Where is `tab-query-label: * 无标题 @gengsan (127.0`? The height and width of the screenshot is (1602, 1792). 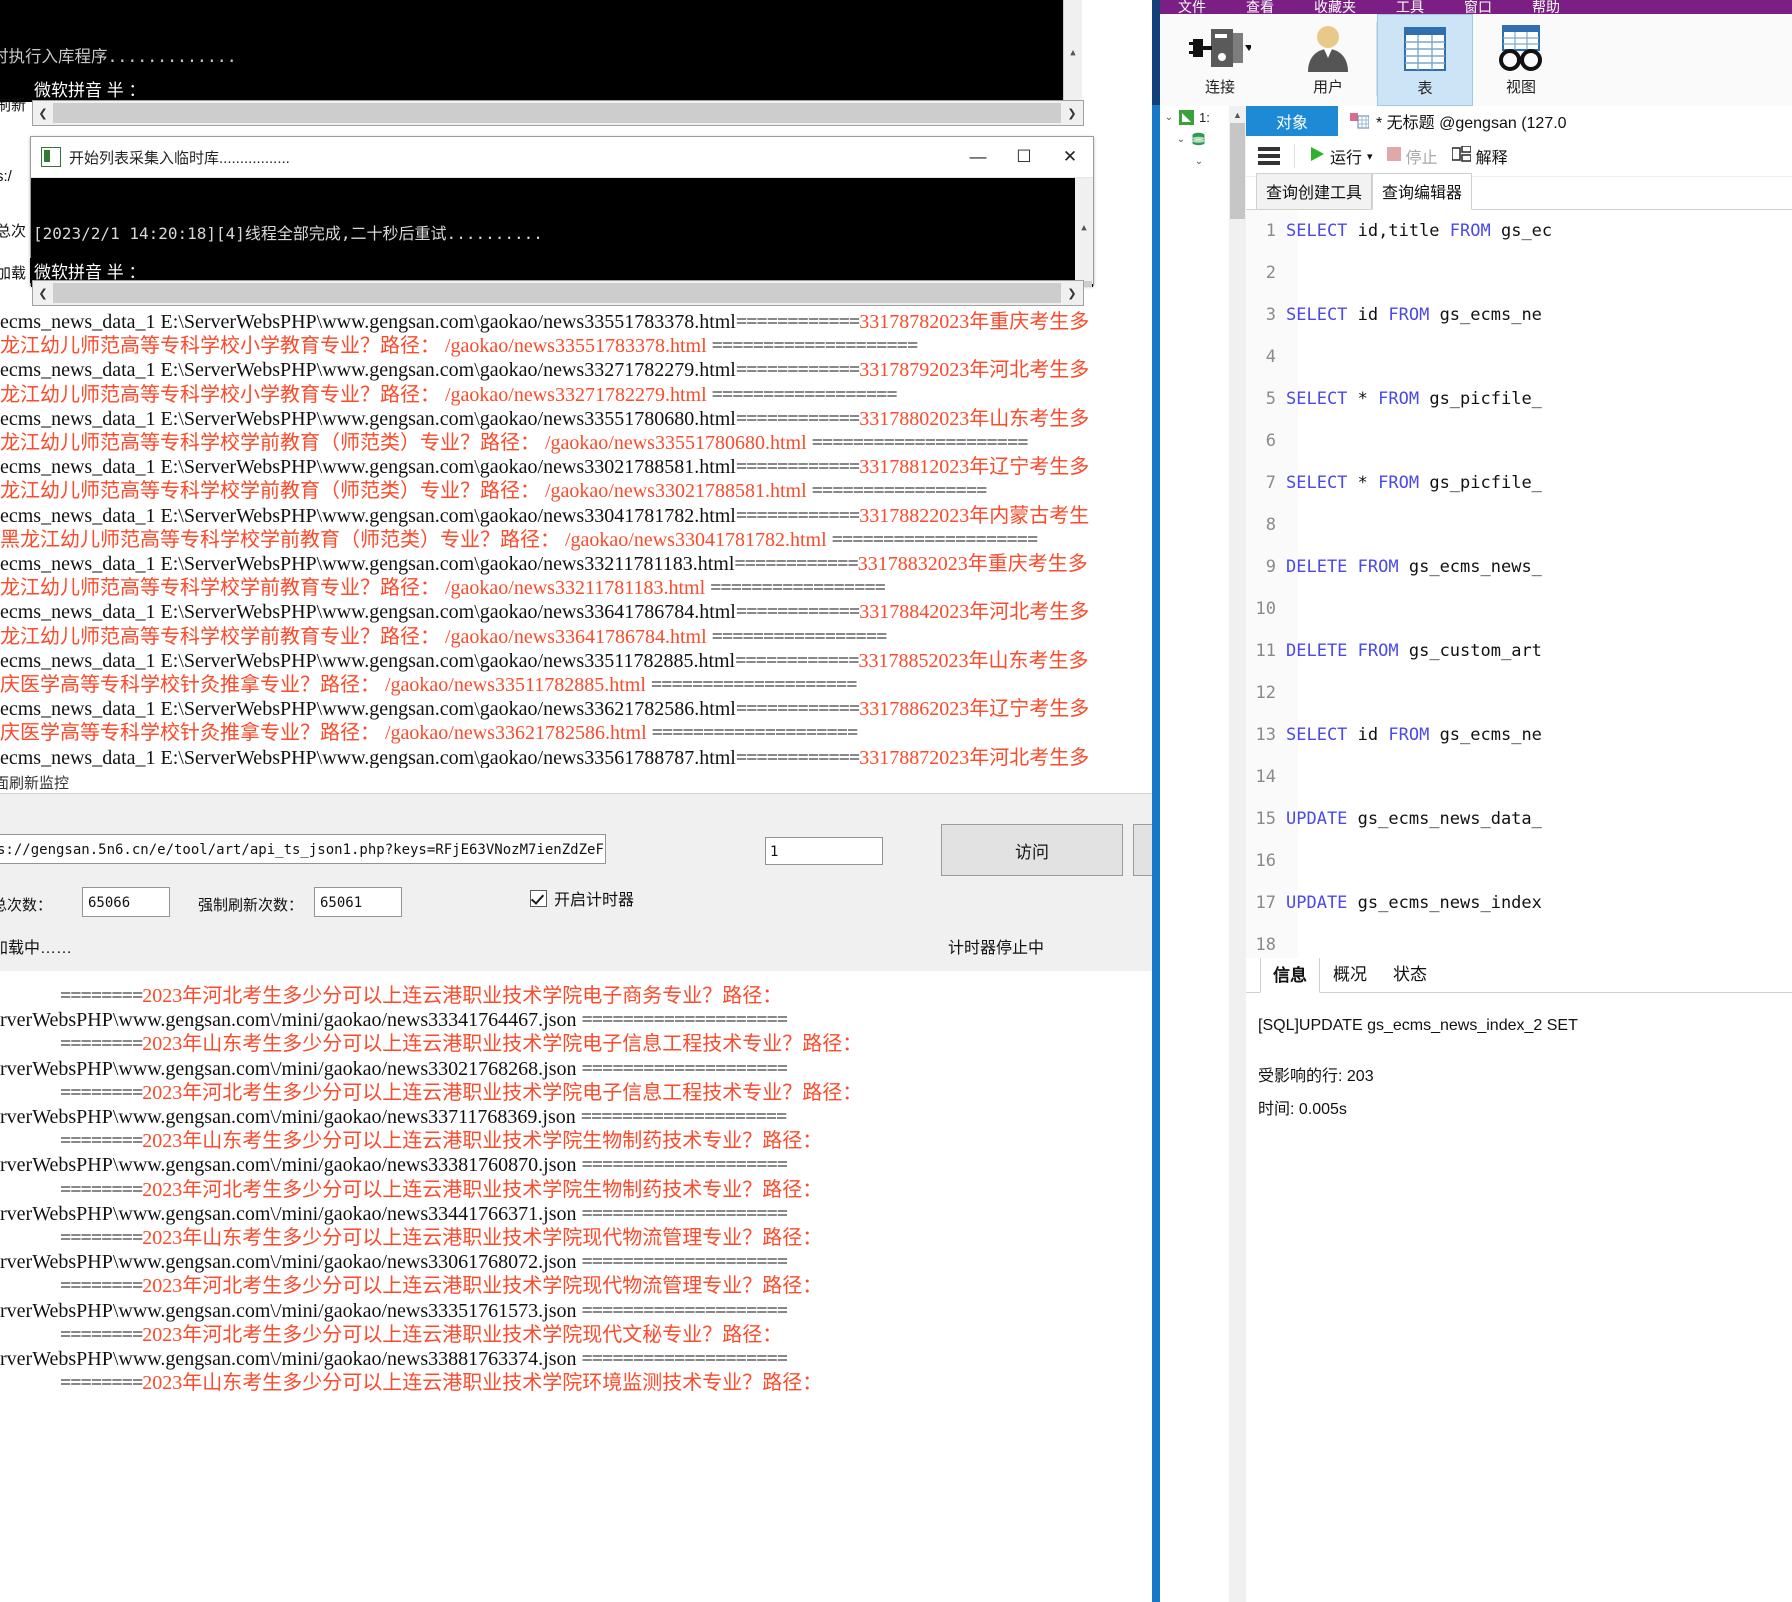
tab-query-label: * 无标题 @gengsan (127.0 is located at coordinates (1471, 123).